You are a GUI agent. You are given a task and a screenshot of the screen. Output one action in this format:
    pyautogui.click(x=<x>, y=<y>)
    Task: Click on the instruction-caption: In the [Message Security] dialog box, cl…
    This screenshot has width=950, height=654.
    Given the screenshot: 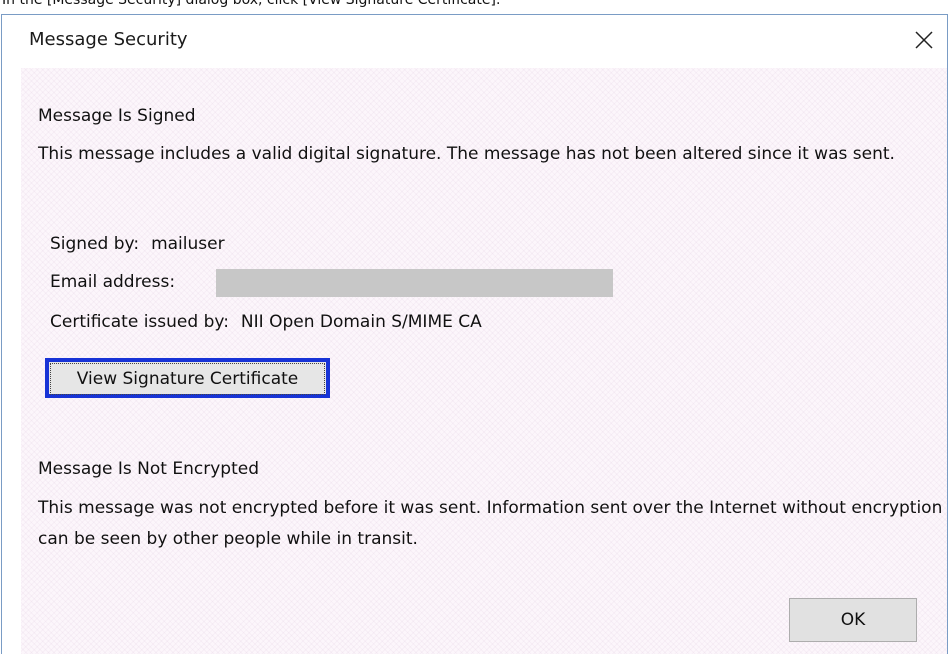 What is the action you would take?
    pyautogui.click(x=251, y=4)
    